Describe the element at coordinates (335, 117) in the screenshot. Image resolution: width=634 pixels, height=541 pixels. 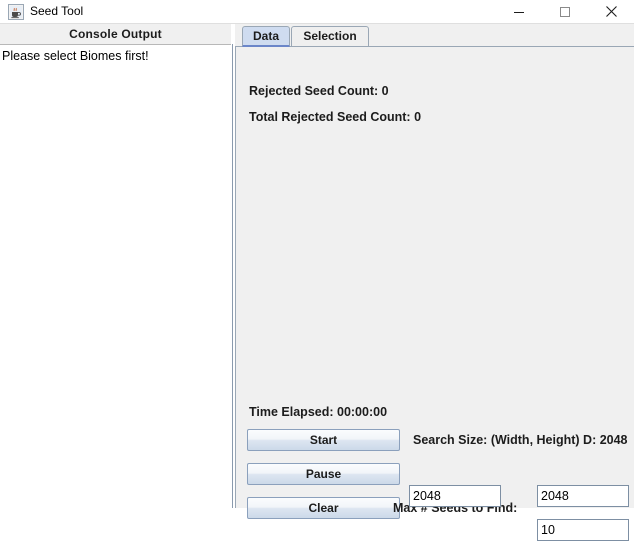
I see `total-rejected-seed-count-label: Total Rejected Seed Count: 0` at that location.